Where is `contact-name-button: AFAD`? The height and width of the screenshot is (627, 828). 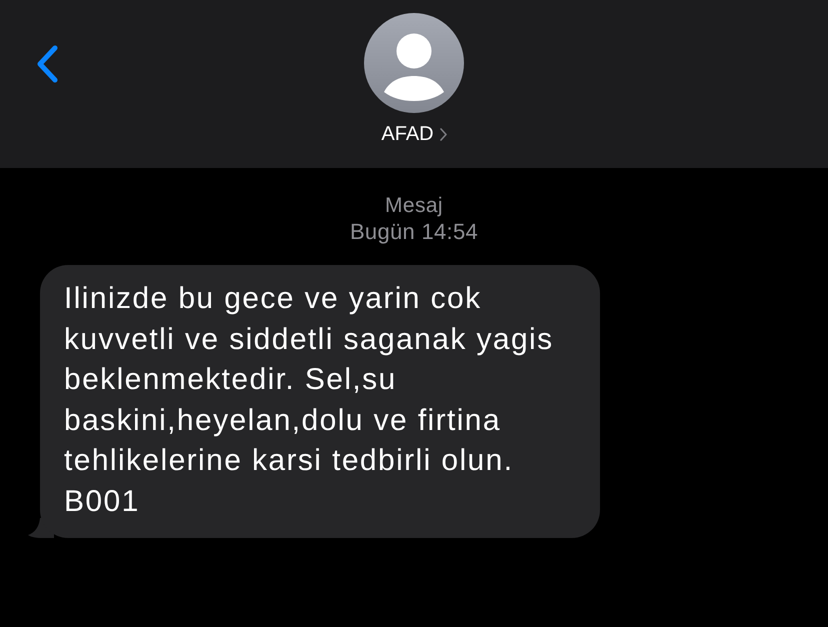
contact-name-button: AFAD is located at coordinates (414, 134).